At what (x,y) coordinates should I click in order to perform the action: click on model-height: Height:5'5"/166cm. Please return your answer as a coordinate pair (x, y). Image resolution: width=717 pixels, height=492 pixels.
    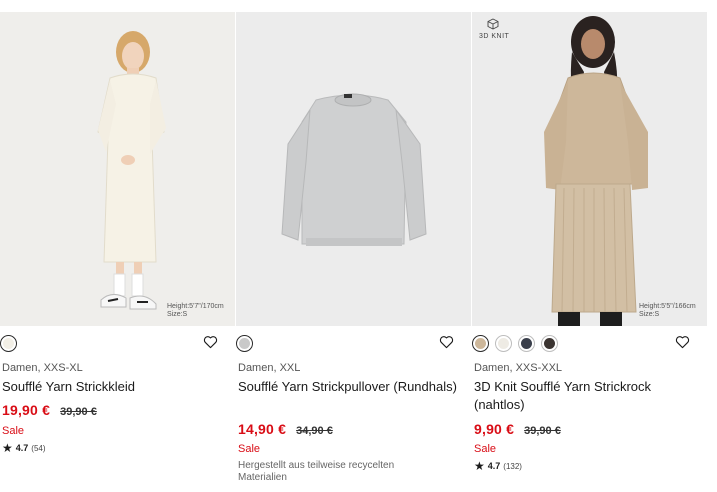
    Looking at the image, I should click on (667, 306).